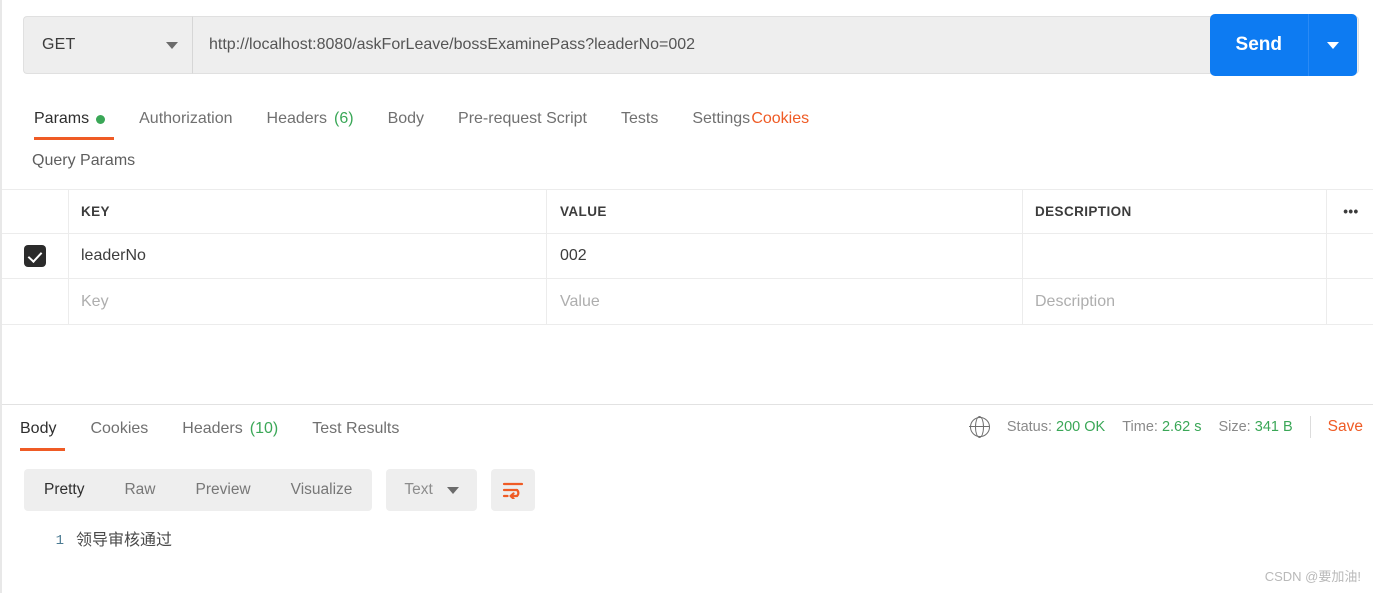 Image resolution: width=1373 pixels, height=593 pixels. What do you see at coordinates (1175, 256) in the screenshot?
I see `row-description-input` at bounding box center [1175, 256].